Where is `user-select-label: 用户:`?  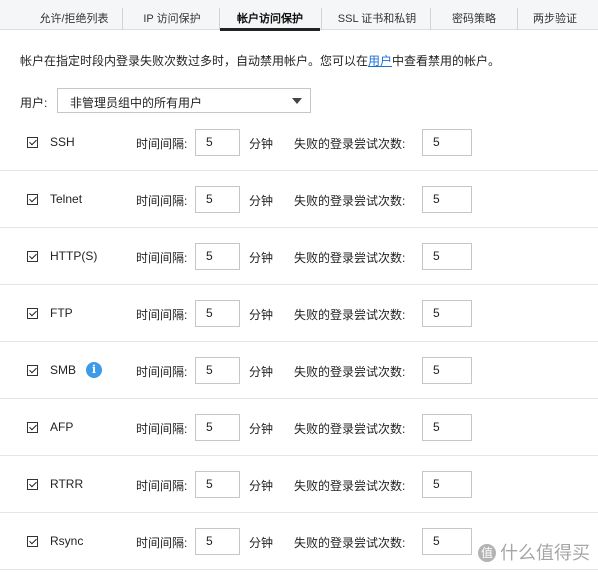 user-select-label: 用户: is located at coordinates (34, 103).